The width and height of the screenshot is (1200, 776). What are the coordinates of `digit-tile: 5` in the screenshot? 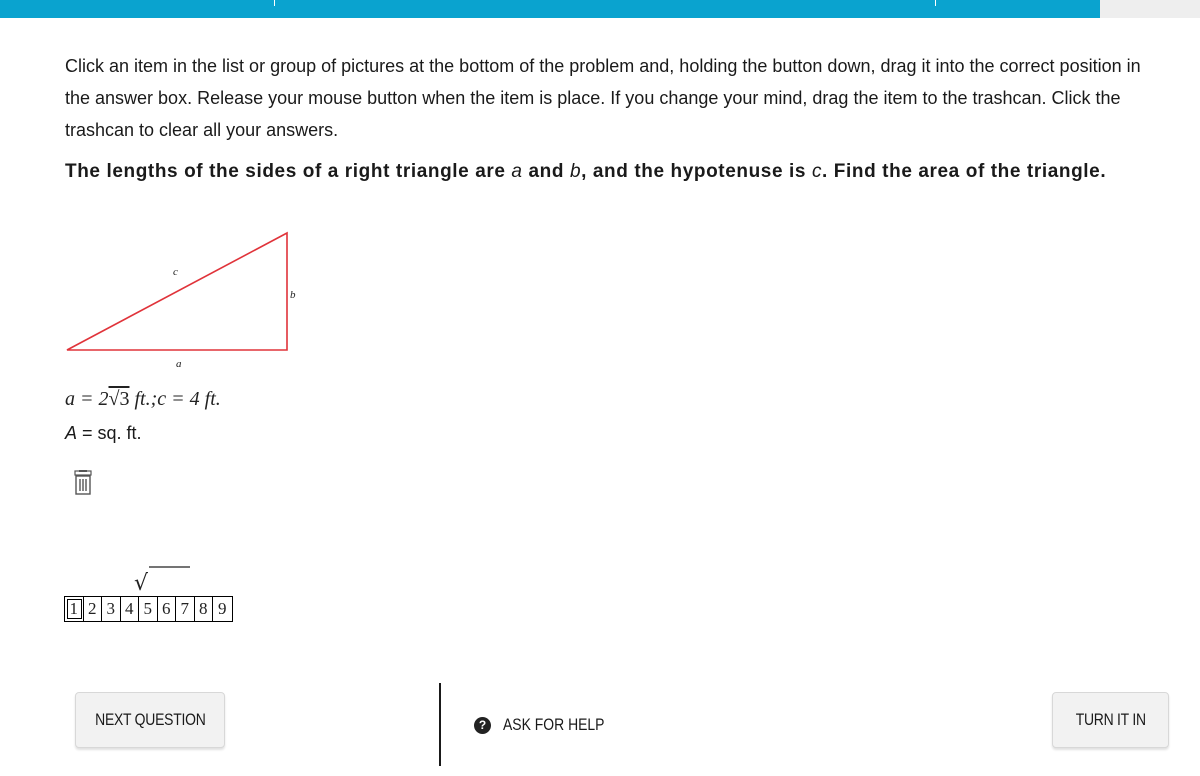 It's located at (148, 609).